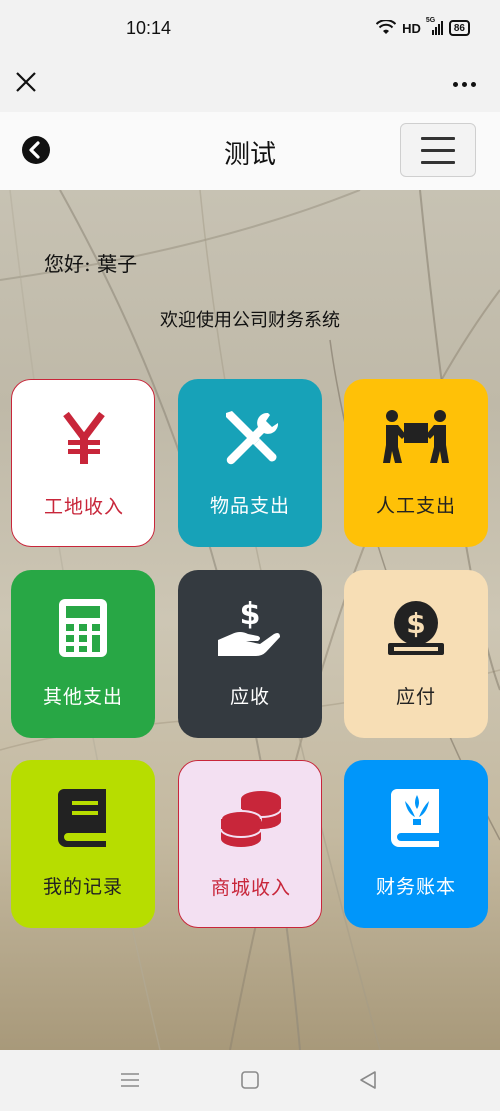 This screenshot has height=1111, width=500. I want to click on tile-label: 商城收入, so click(250, 888).